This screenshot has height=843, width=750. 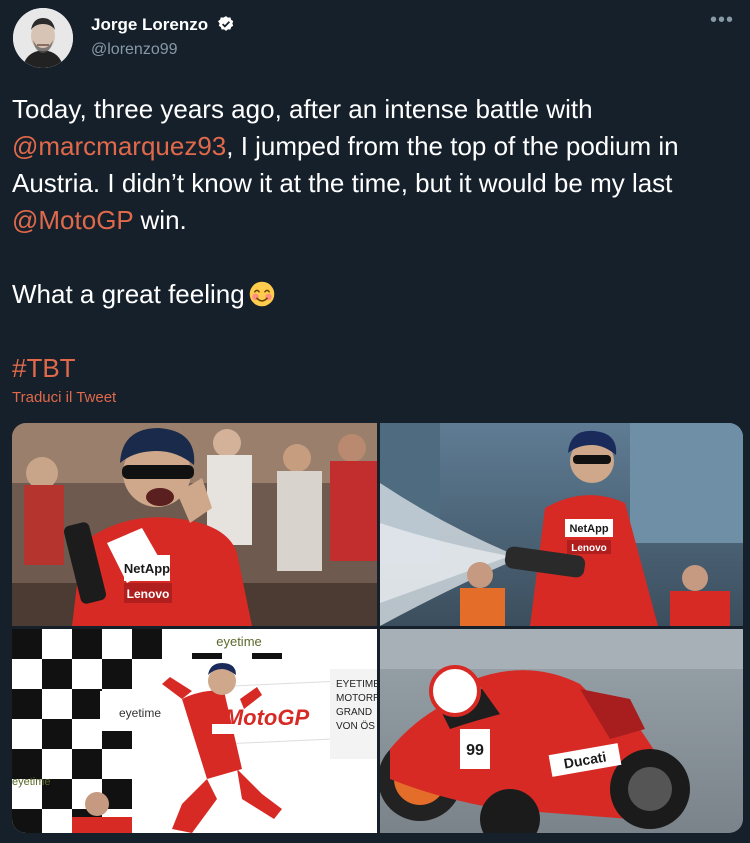 I want to click on photo-1: NetApp Lenovo, so click(x=194, y=524).